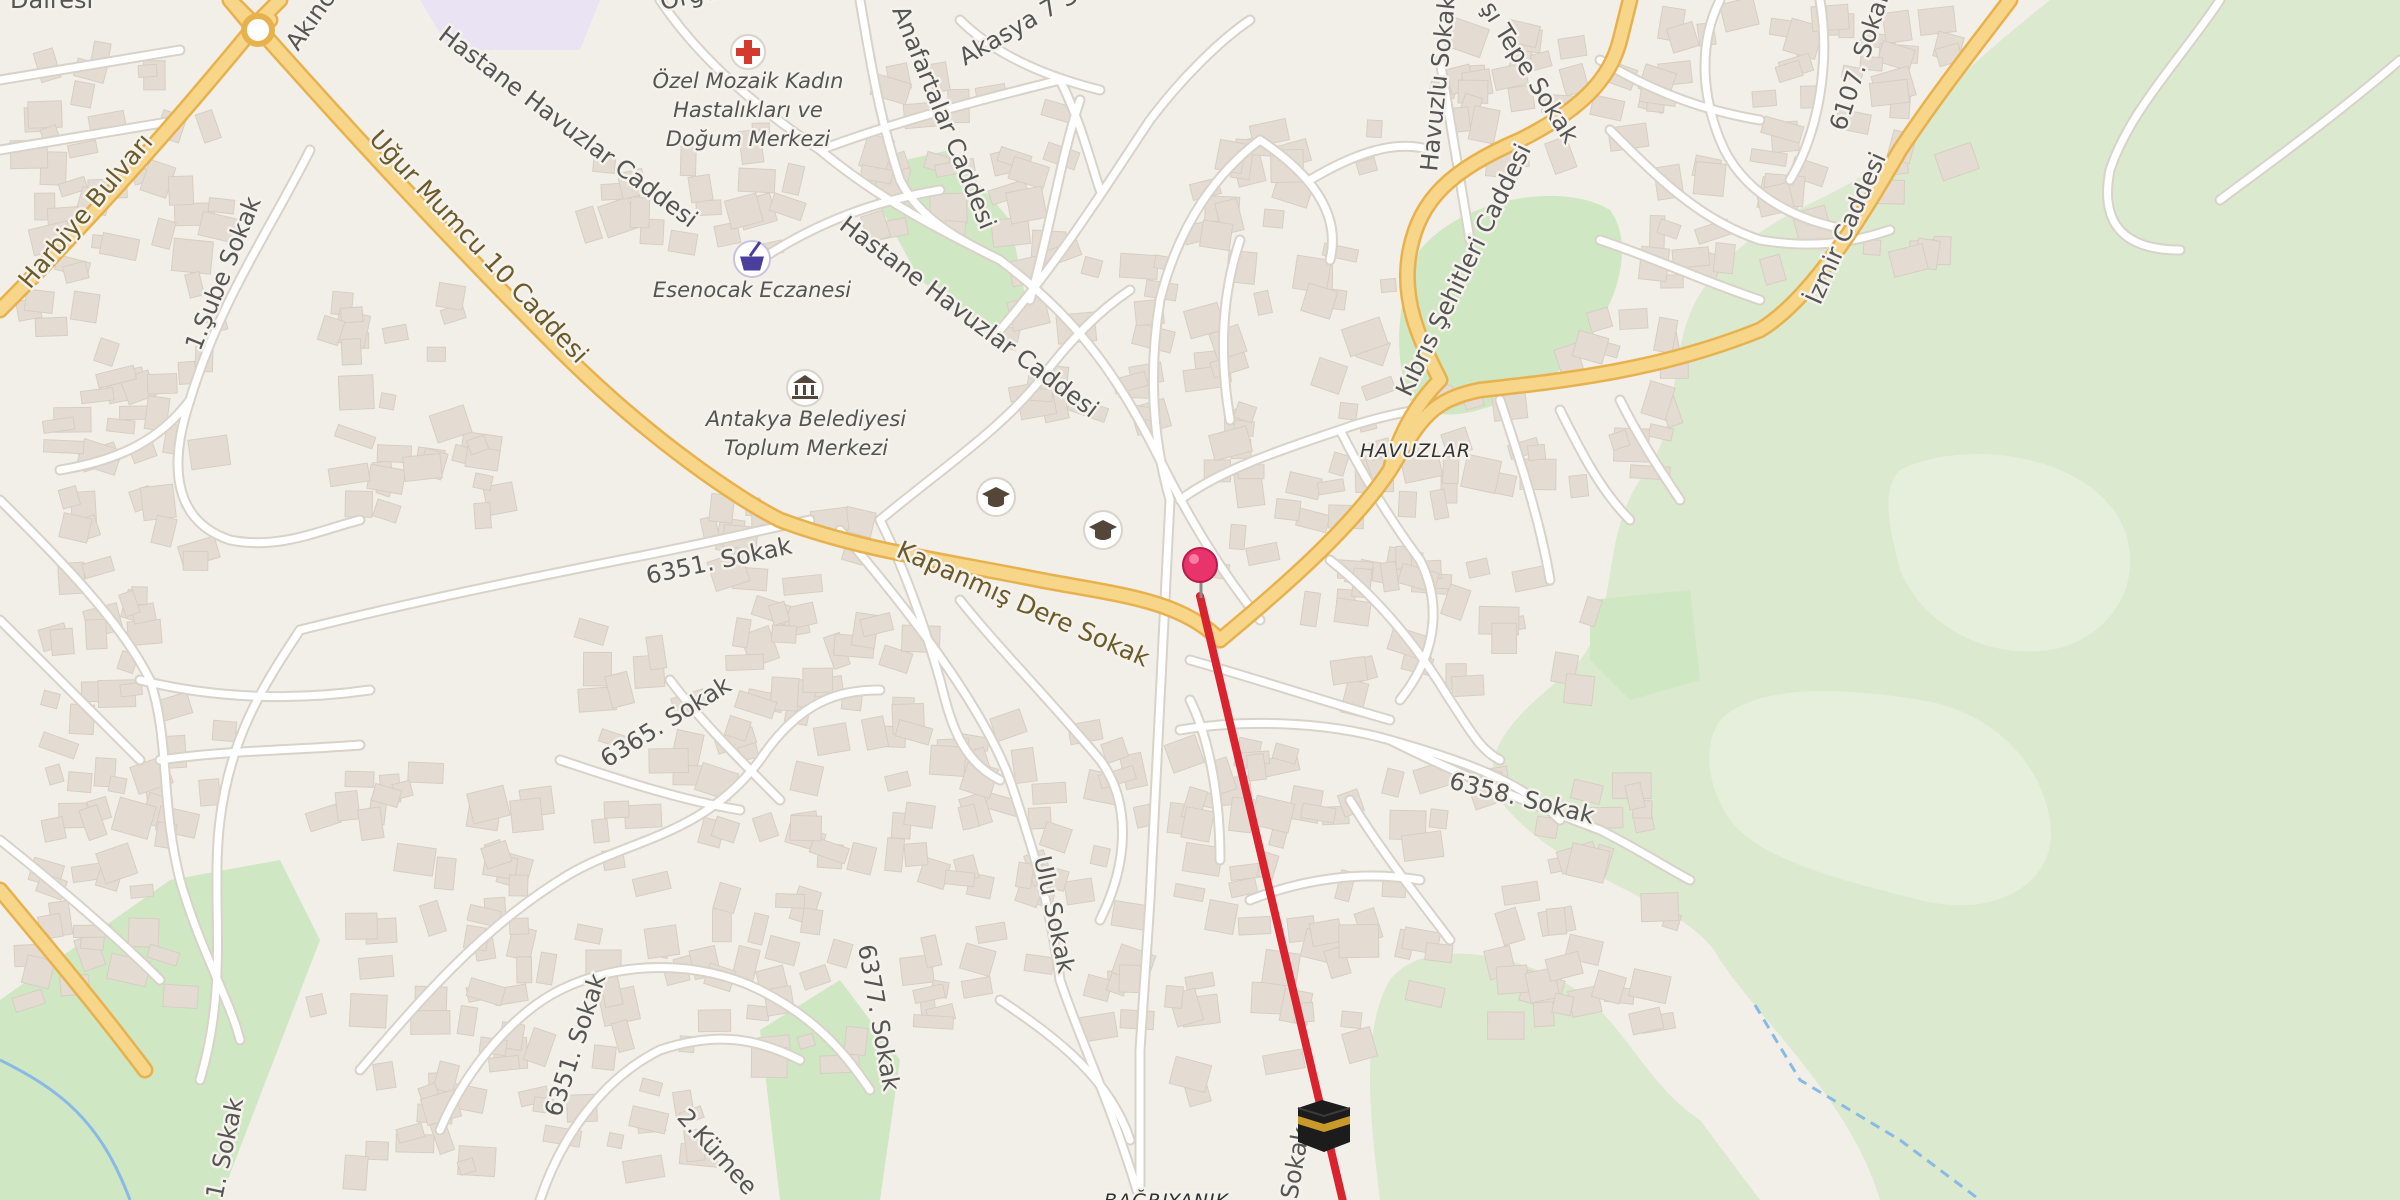 This screenshot has width=2400, height=1200. Describe the element at coordinates (1167, 1194) in the screenshot. I see `area-label-bagriyanik: BAĞRIYANIK` at that location.